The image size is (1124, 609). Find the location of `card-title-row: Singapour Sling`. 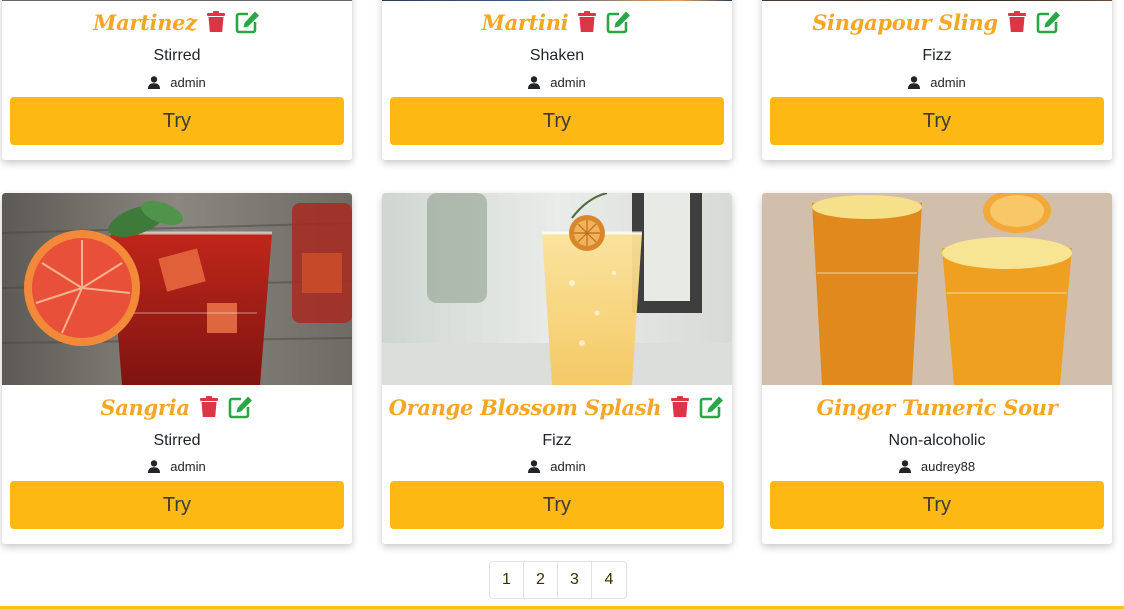

card-title-row: Singapour Sling is located at coordinates (937, 22).